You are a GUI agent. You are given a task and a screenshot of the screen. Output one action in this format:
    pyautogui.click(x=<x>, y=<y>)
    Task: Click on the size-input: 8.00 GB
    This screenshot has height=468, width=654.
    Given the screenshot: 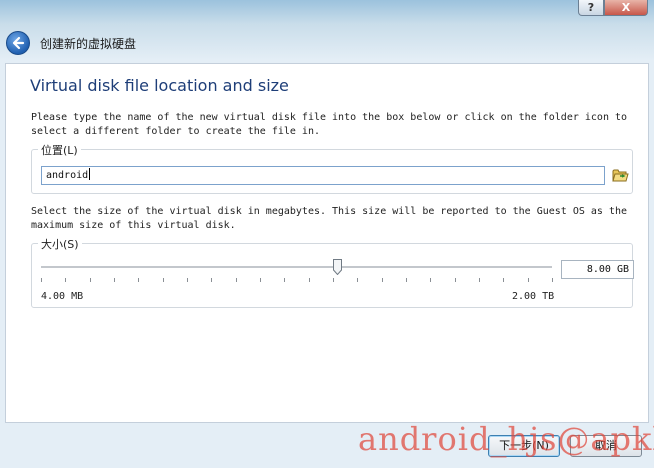 What is the action you would take?
    pyautogui.click(x=597, y=269)
    